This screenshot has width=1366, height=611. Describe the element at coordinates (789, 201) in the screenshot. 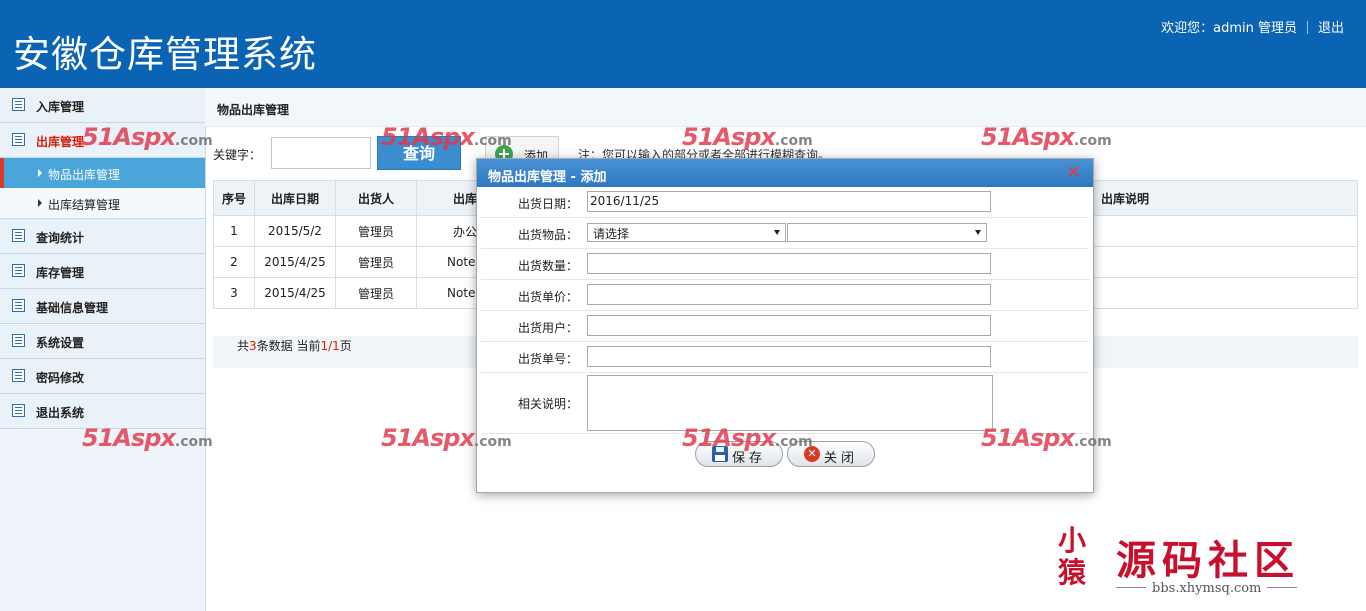

I see `date-field: 2016/11/25` at that location.